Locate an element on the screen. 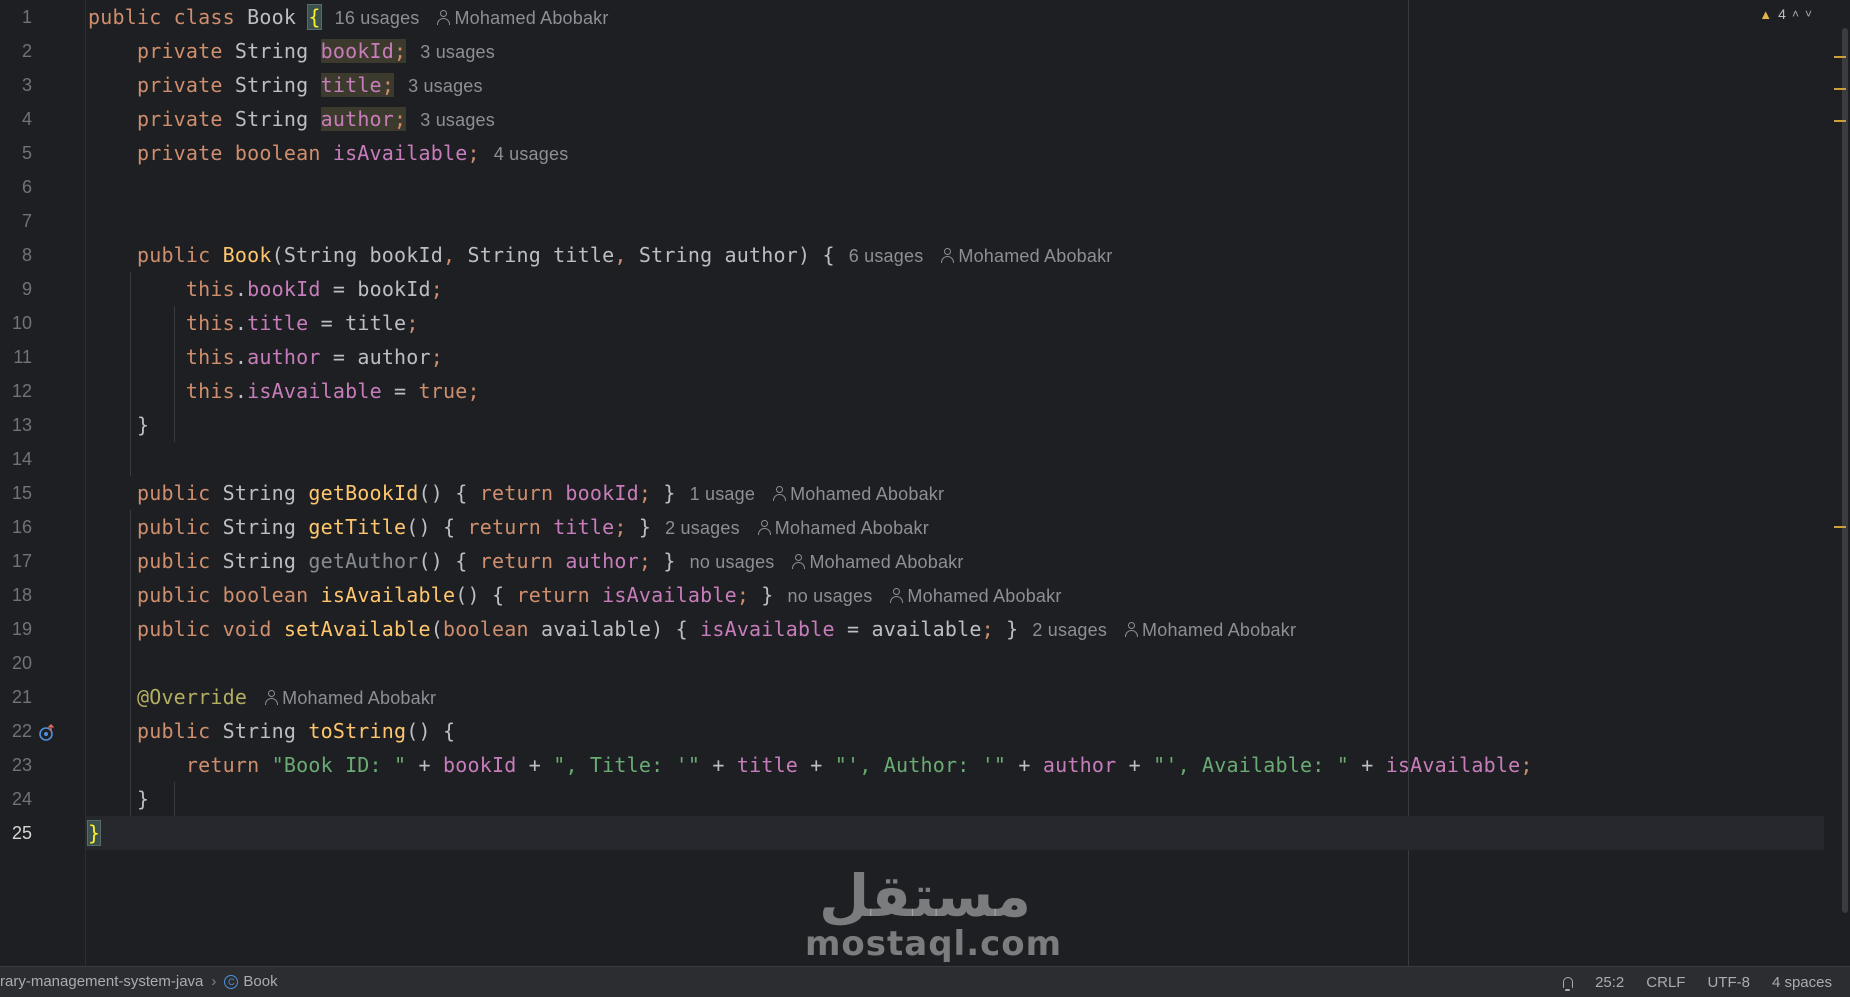 This screenshot has width=1850, height=997. line-number: 3 is located at coordinates (16, 85).